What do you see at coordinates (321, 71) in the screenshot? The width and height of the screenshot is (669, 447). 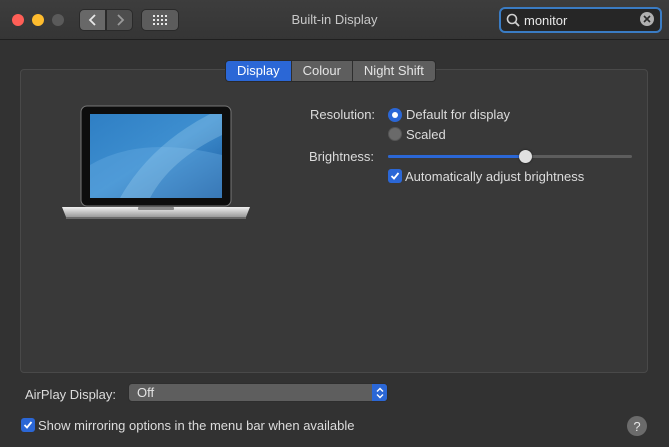 I see `tab-colour: Colour` at bounding box center [321, 71].